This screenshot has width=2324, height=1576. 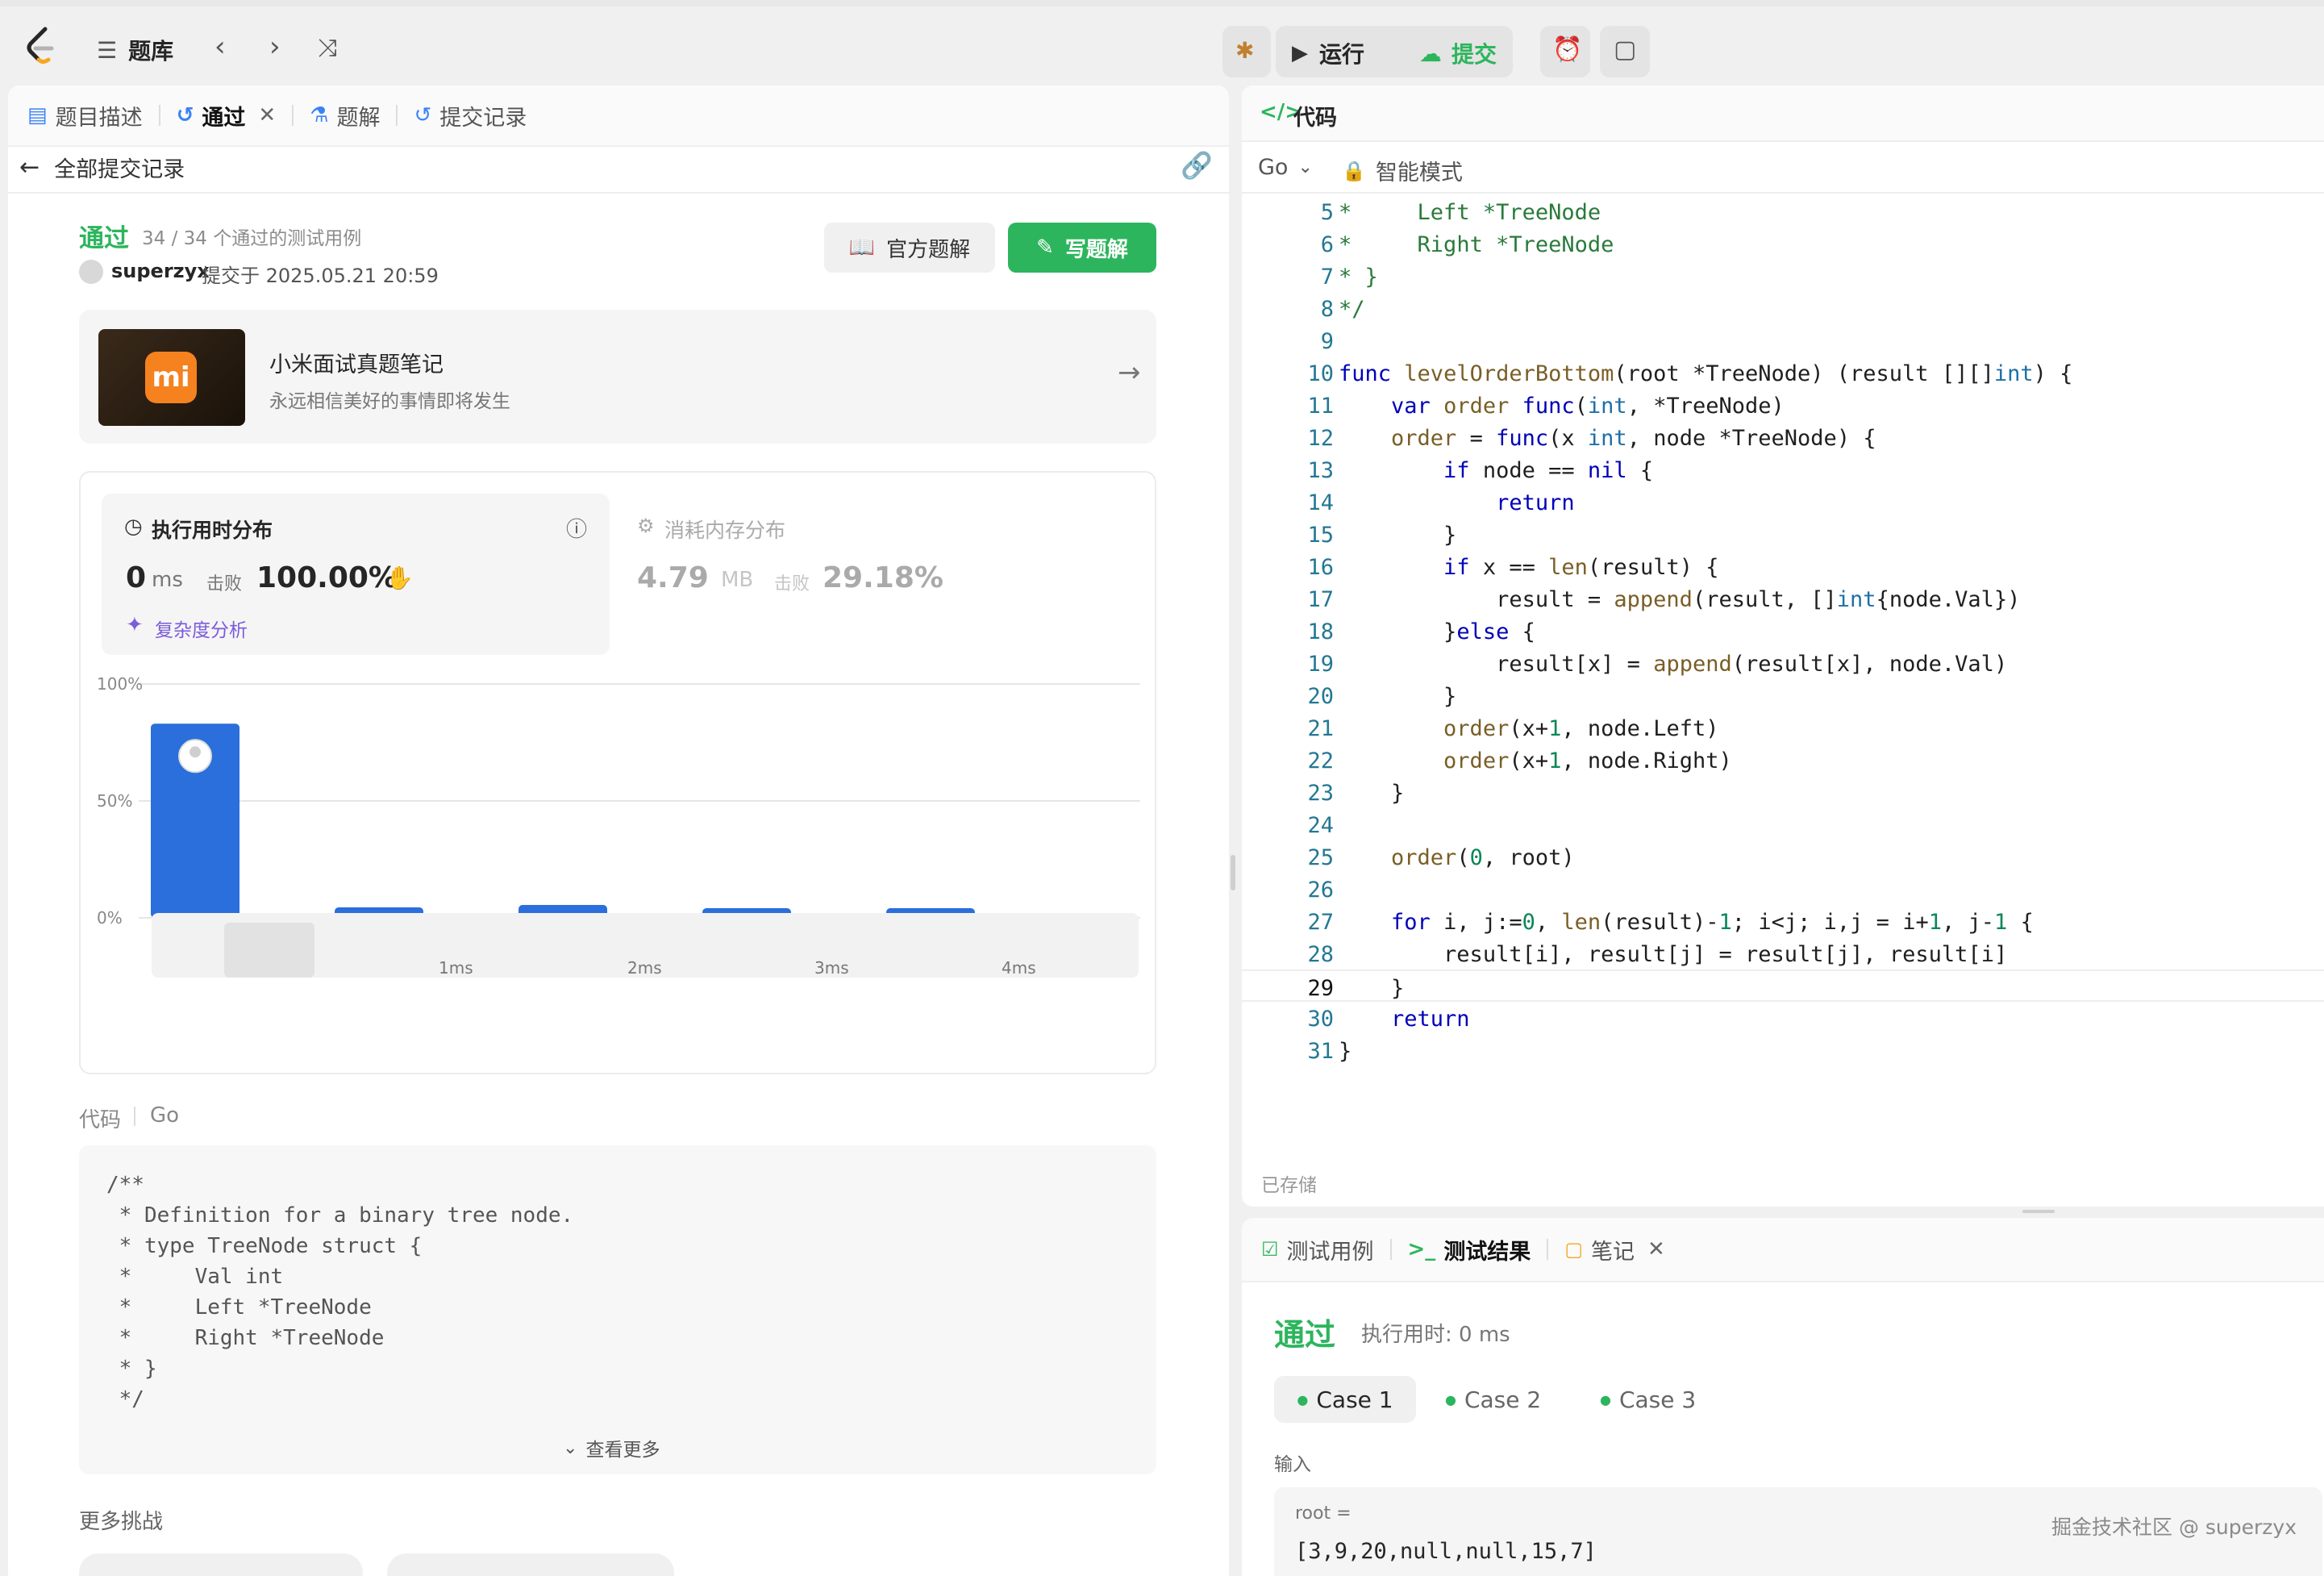 What do you see at coordinates (1483, 631) in the screenshot?
I see `code-token: else` at bounding box center [1483, 631].